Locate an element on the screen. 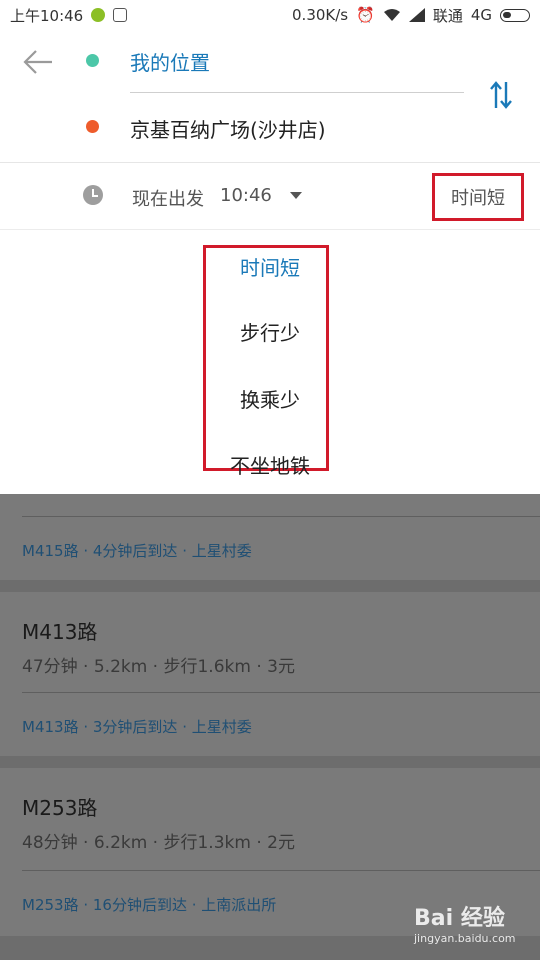  result-card: M415路 · 4分钟后到达 · 上星村委 is located at coordinates (270, 537).